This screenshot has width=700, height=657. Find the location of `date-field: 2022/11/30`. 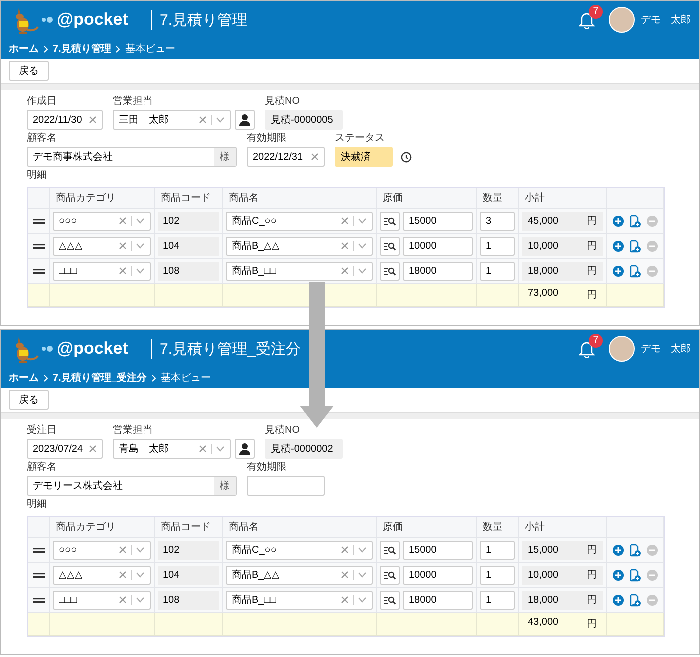

date-field: 2022/11/30 is located at coordinates (65, 120).